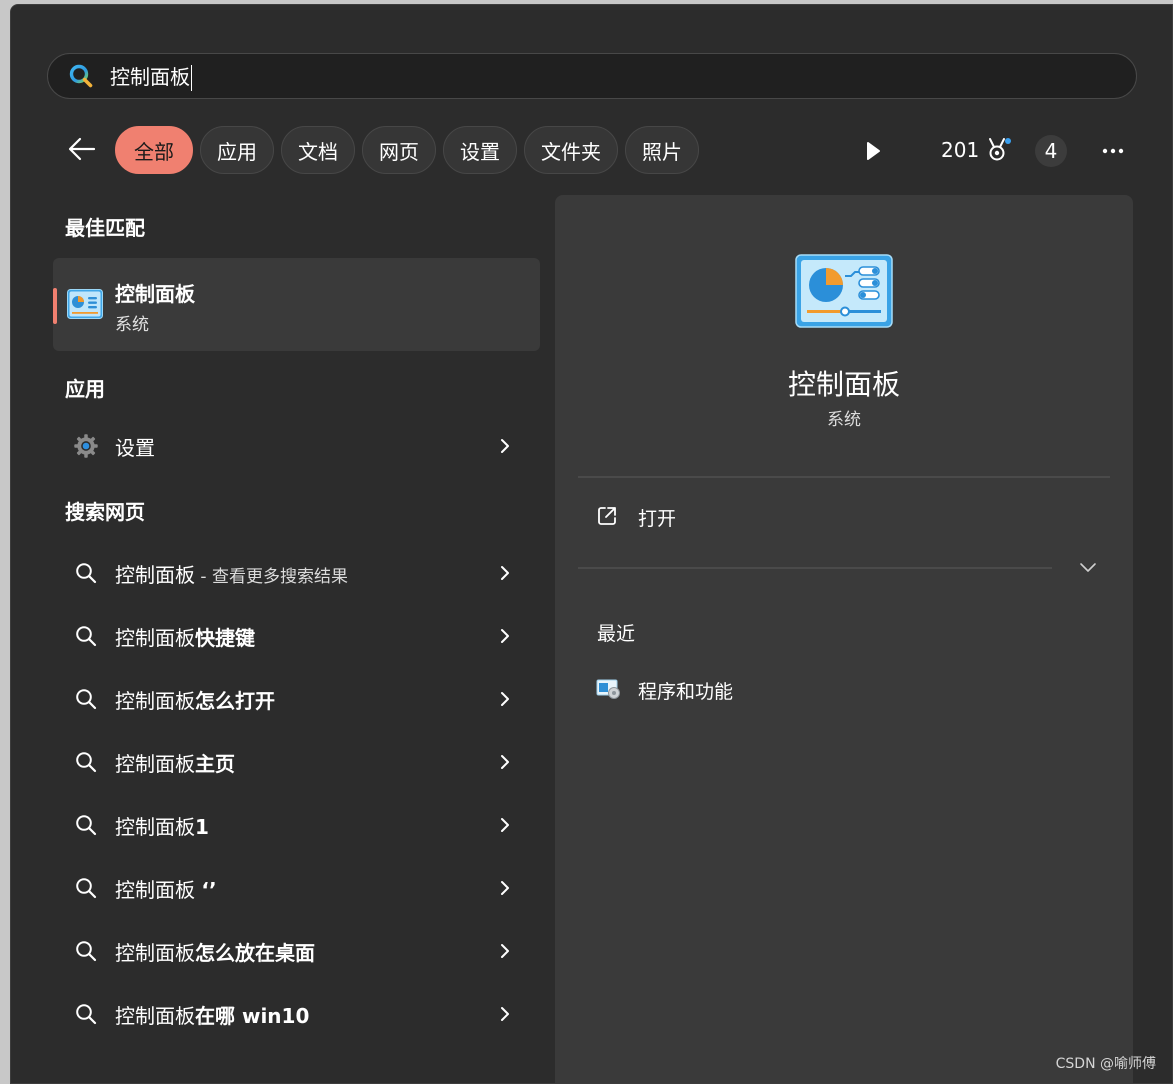  Describe the element at coordinates (252, 1016) in the screenshot. I see `web-result-suggestion: 在哪 win10` at that location.